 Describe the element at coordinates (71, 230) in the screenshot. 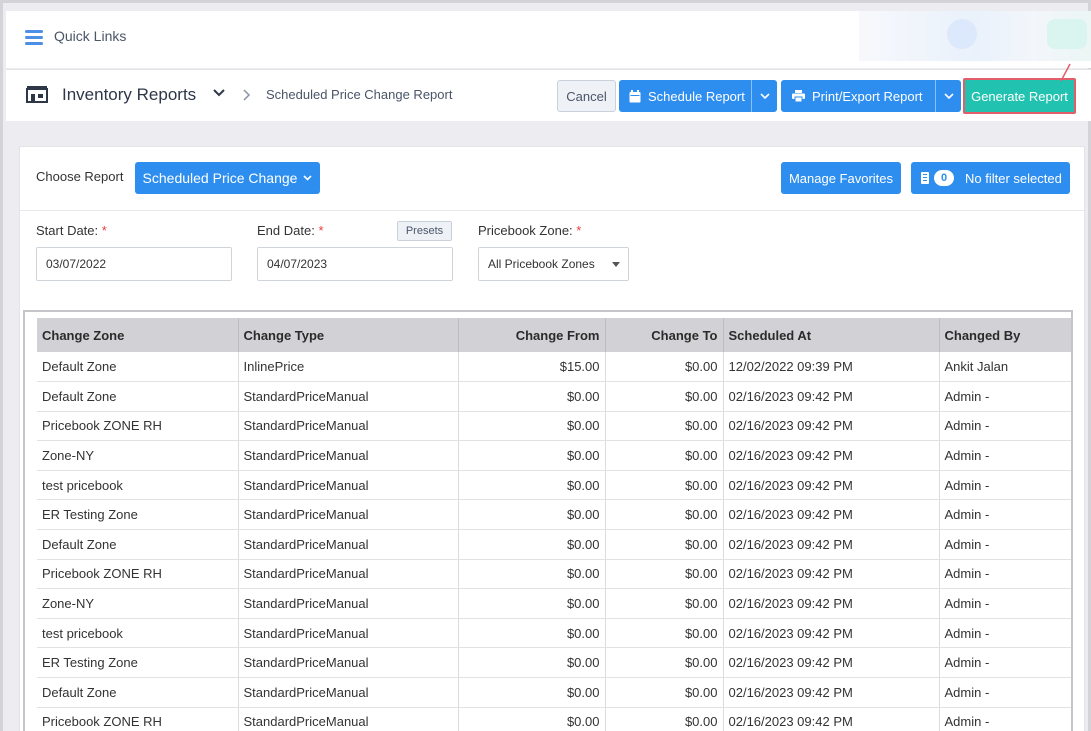

I see `start-date-label: Start Date: *` at that location.